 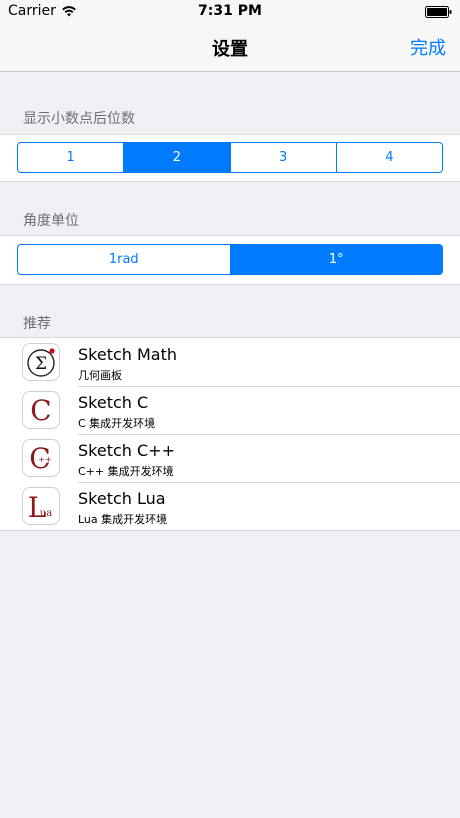 What do you see at coordinates (100, 375) in the screenshot?
I see `app-subtitle: 几何画板` at bounding box center [100, 375].